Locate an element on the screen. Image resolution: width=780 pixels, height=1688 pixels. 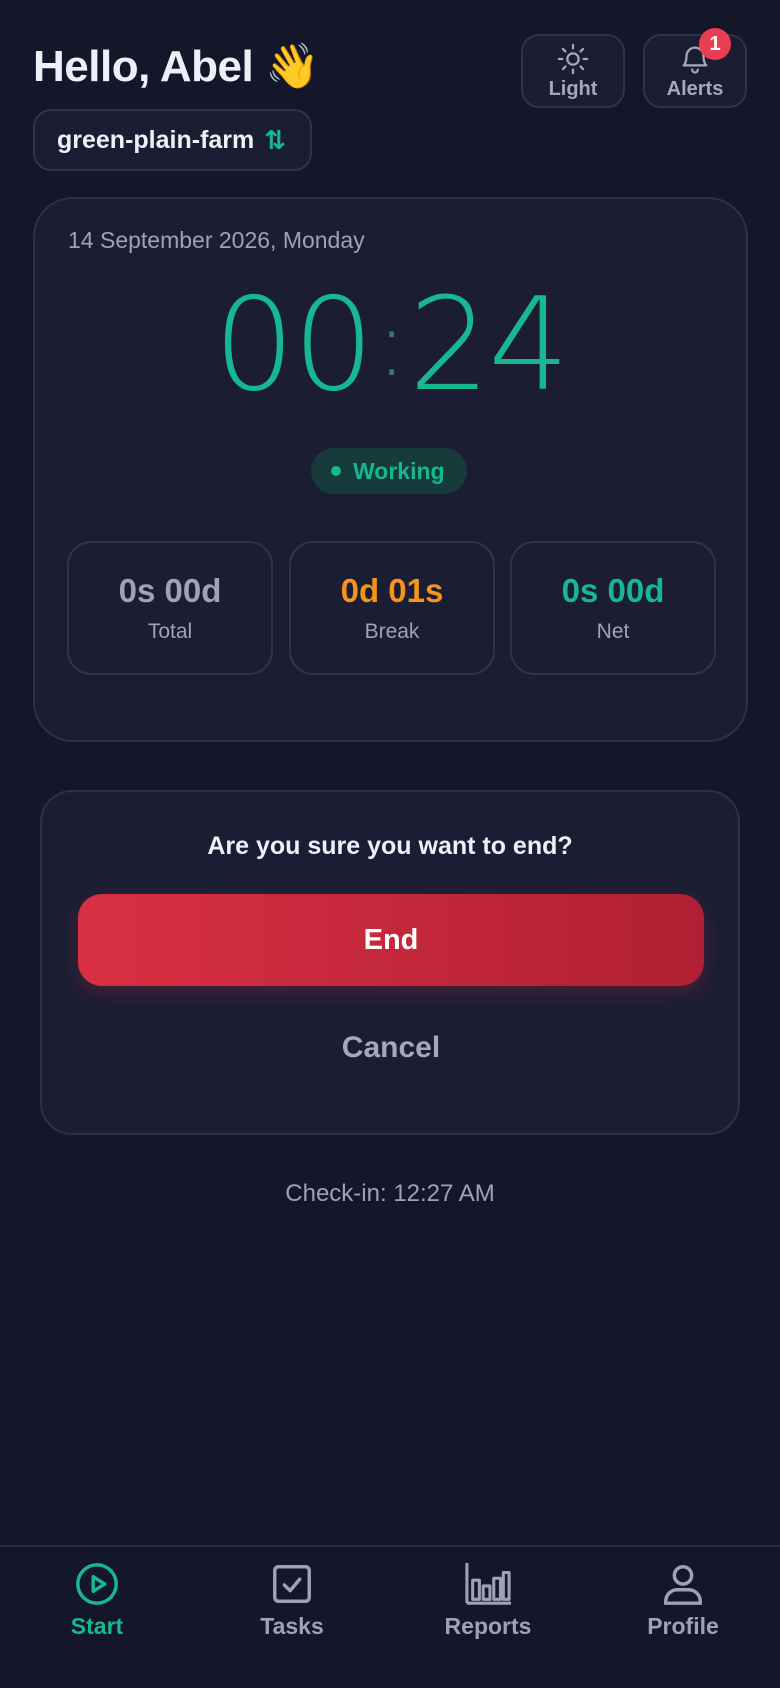
farm-switcher: green-plain-farm ⇅ is located at coordinates (173, 140).